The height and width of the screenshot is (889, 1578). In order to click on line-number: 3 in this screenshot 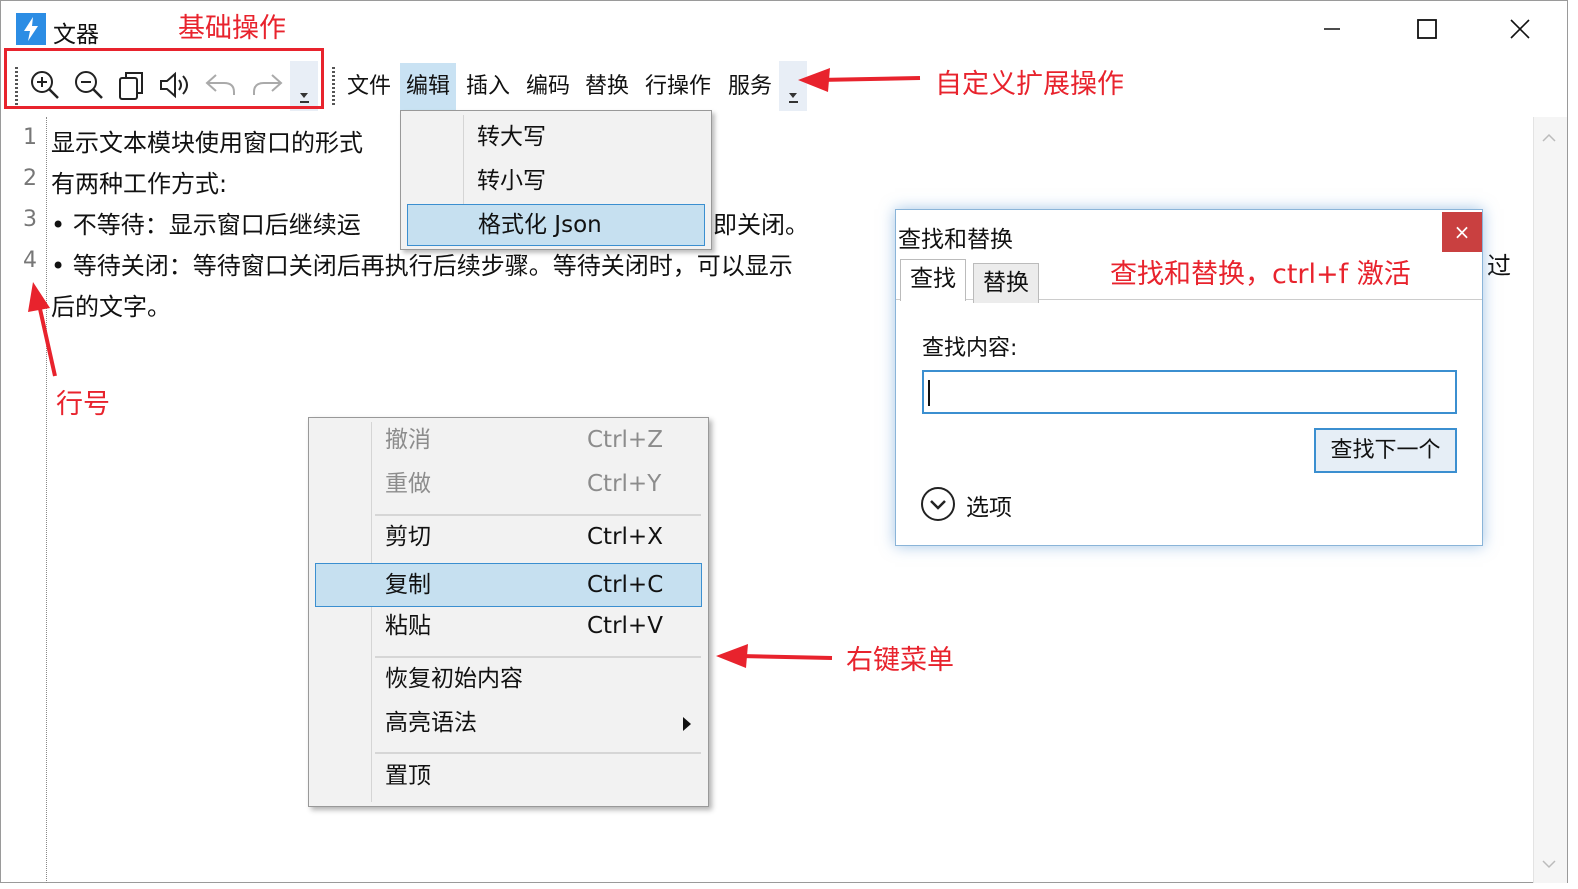, I will do `click(30, 219)`.